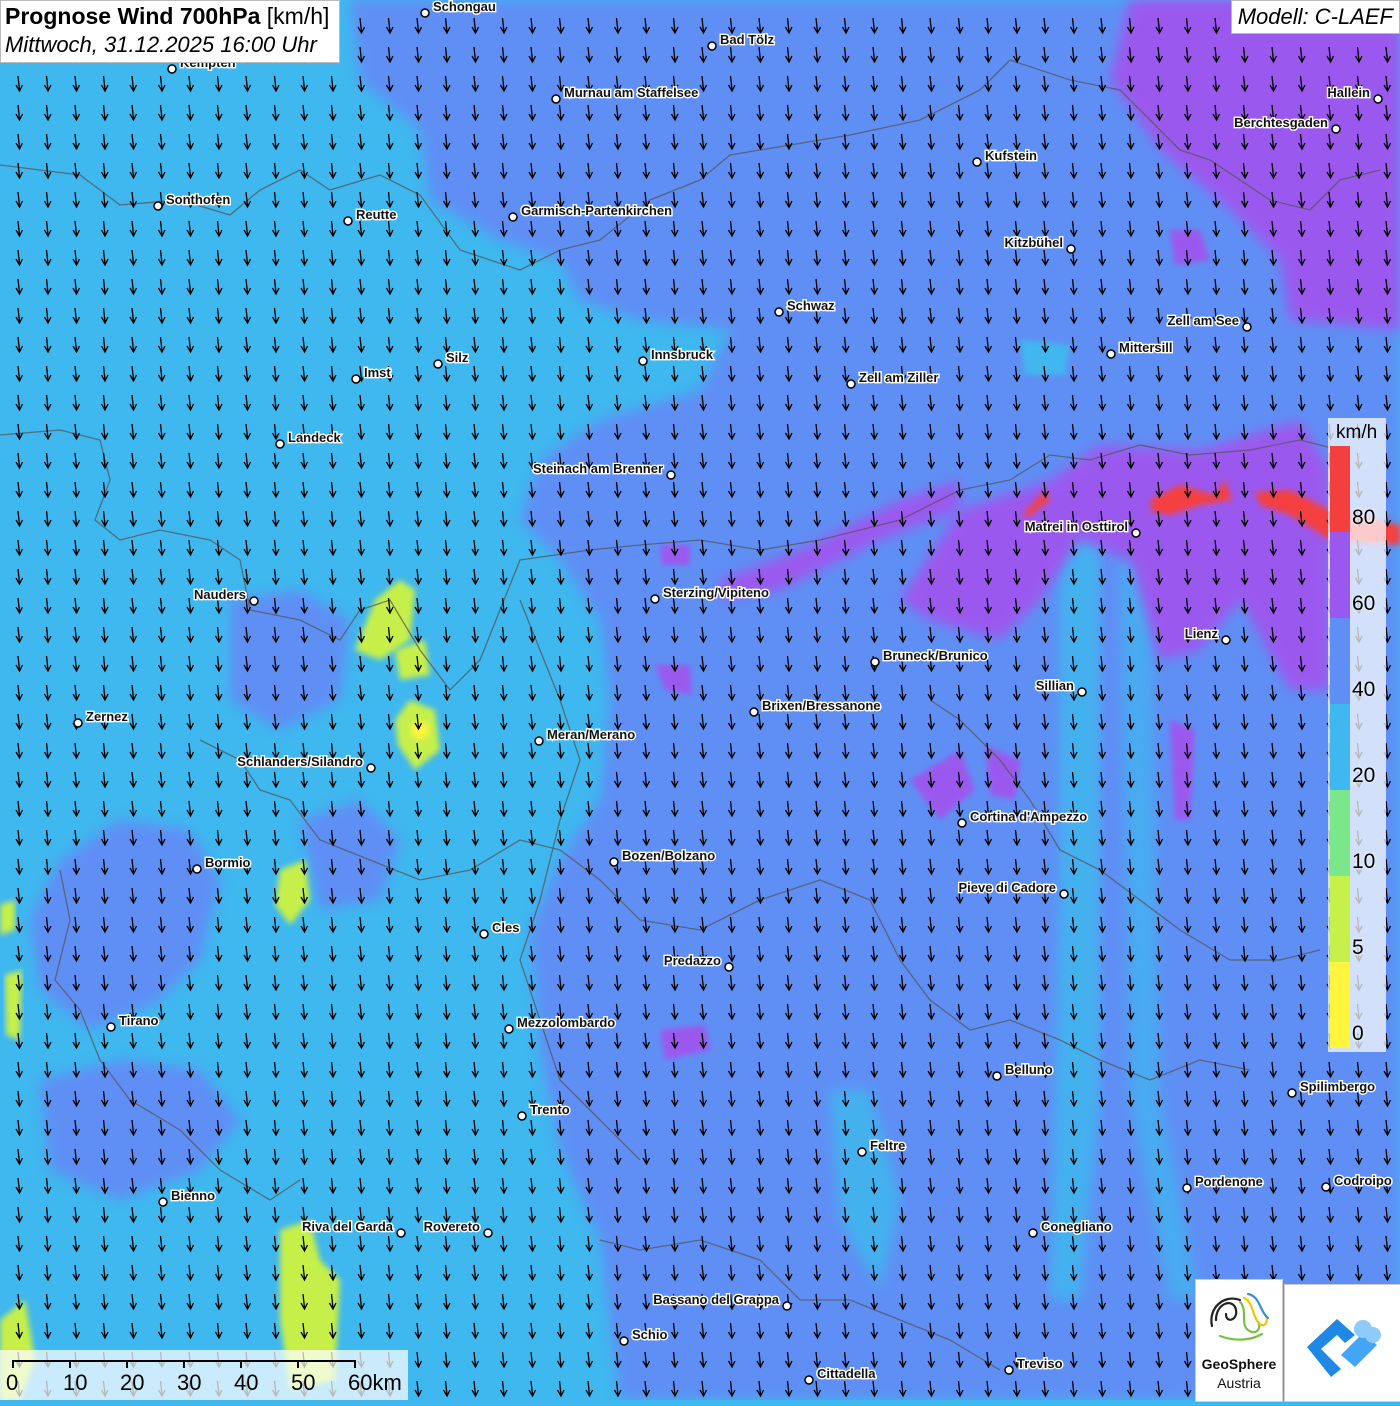 This screenshot has width=1400, height=1406. What do you see at coordinates (505, 927) in the screenshot?
I see `city-label: Cles` at bounding box center [505, 927].